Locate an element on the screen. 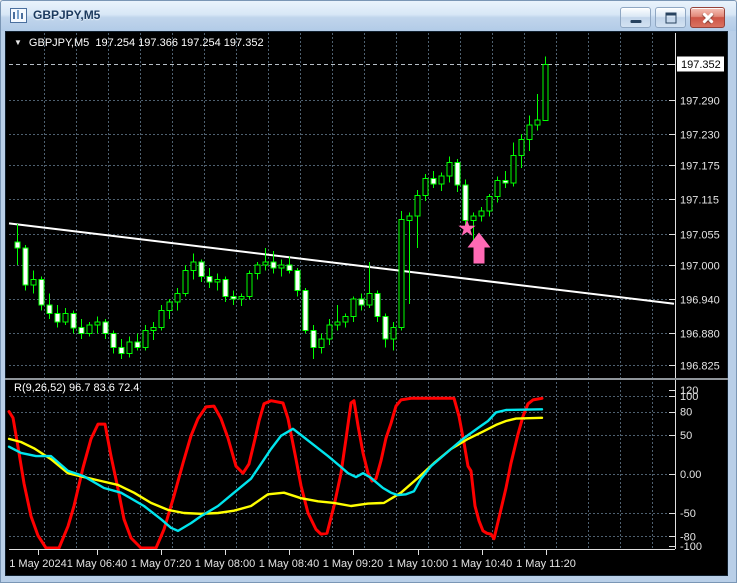 This screenshot has height=583, width=737. price-axis-label: 197.000 is located at coordinates (700, 267).